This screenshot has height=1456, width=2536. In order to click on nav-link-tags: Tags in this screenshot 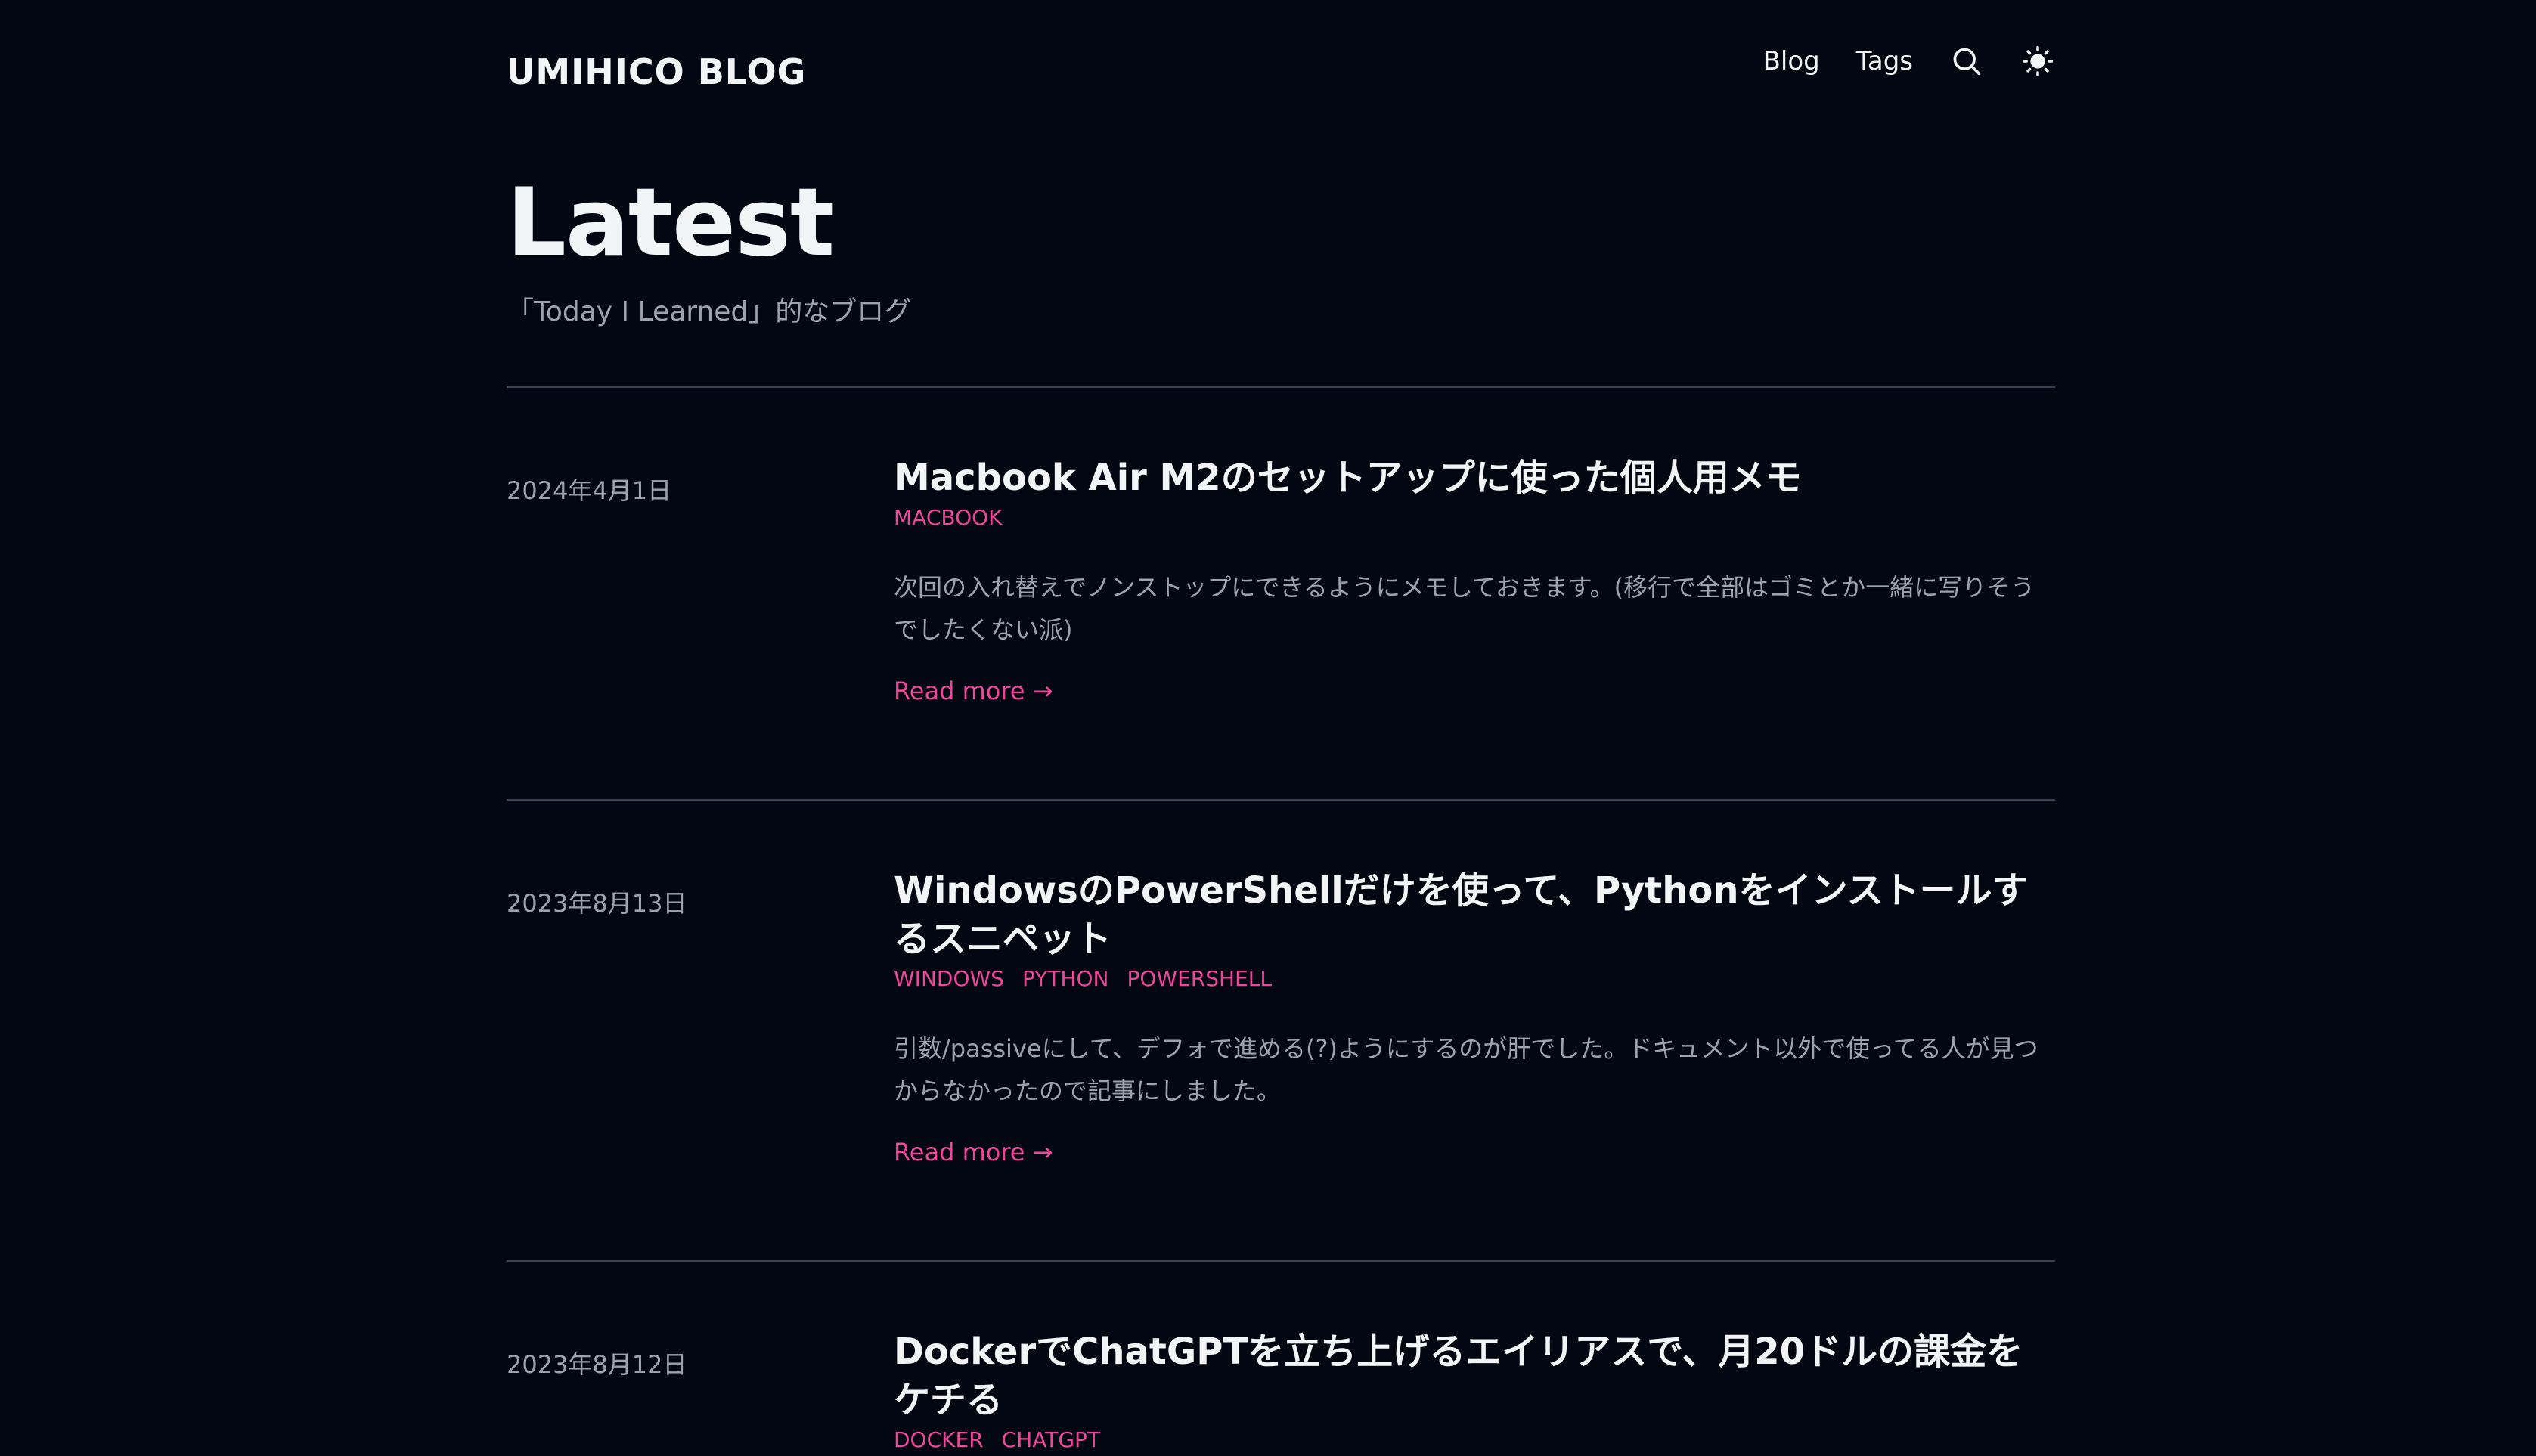, I will do `click(1884, 61)`.